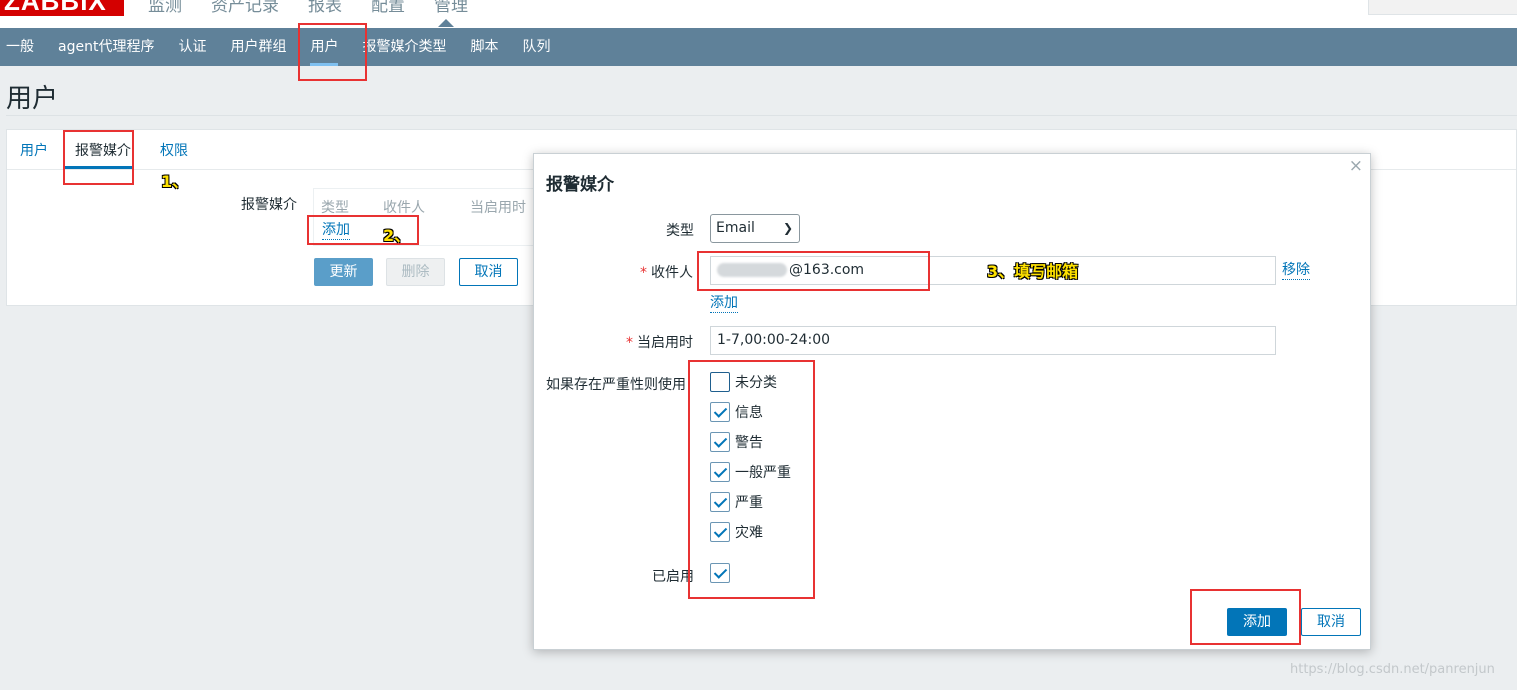 The height and width of the screenshot is (690, 1517). What do you see at coordinates (245, 8) in the screenshot?
I see `menu-inventory: 资产记录` at bounding box center [245, 8].